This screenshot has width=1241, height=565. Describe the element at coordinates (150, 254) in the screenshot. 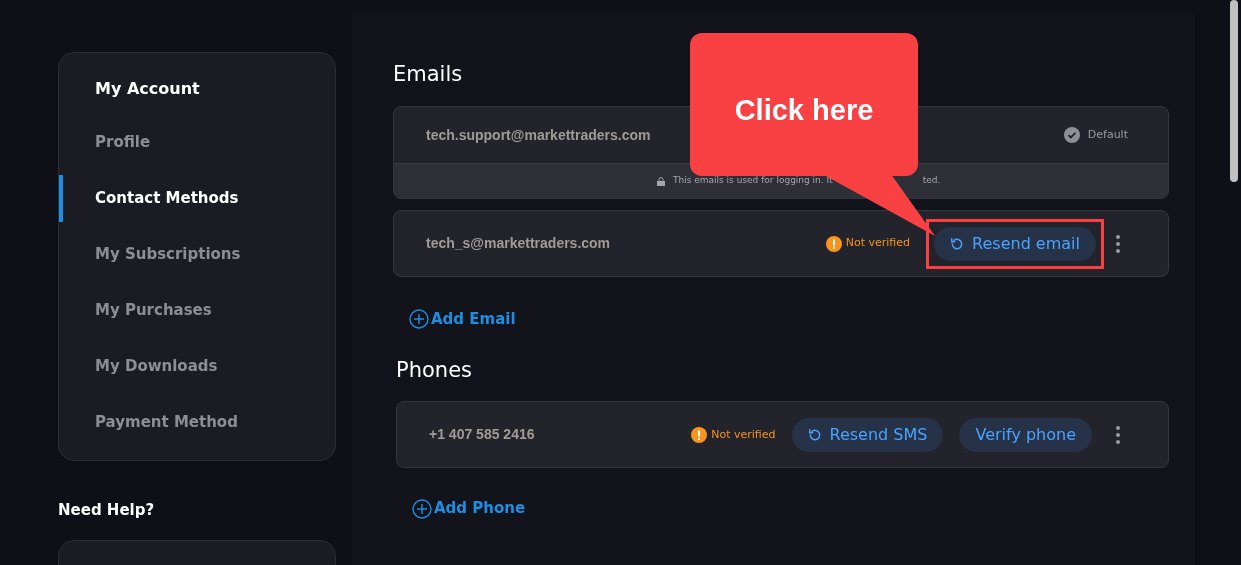

I see `sidebar-item: My Subscriptions` at that location.